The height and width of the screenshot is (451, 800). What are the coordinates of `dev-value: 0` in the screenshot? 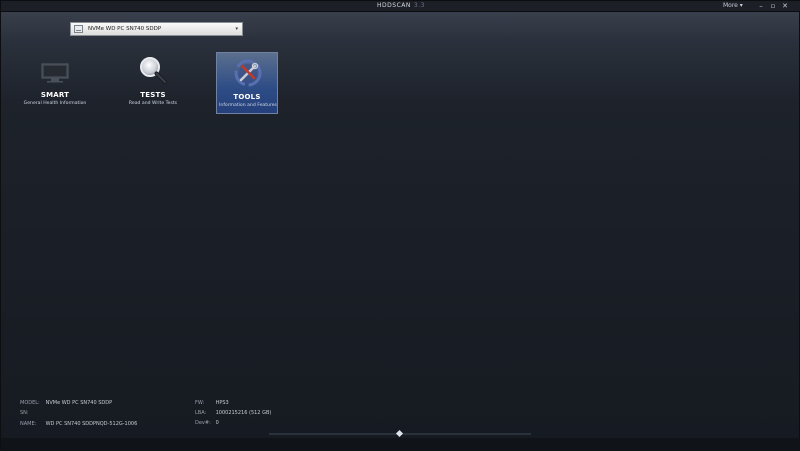 It's located at (217, 423).